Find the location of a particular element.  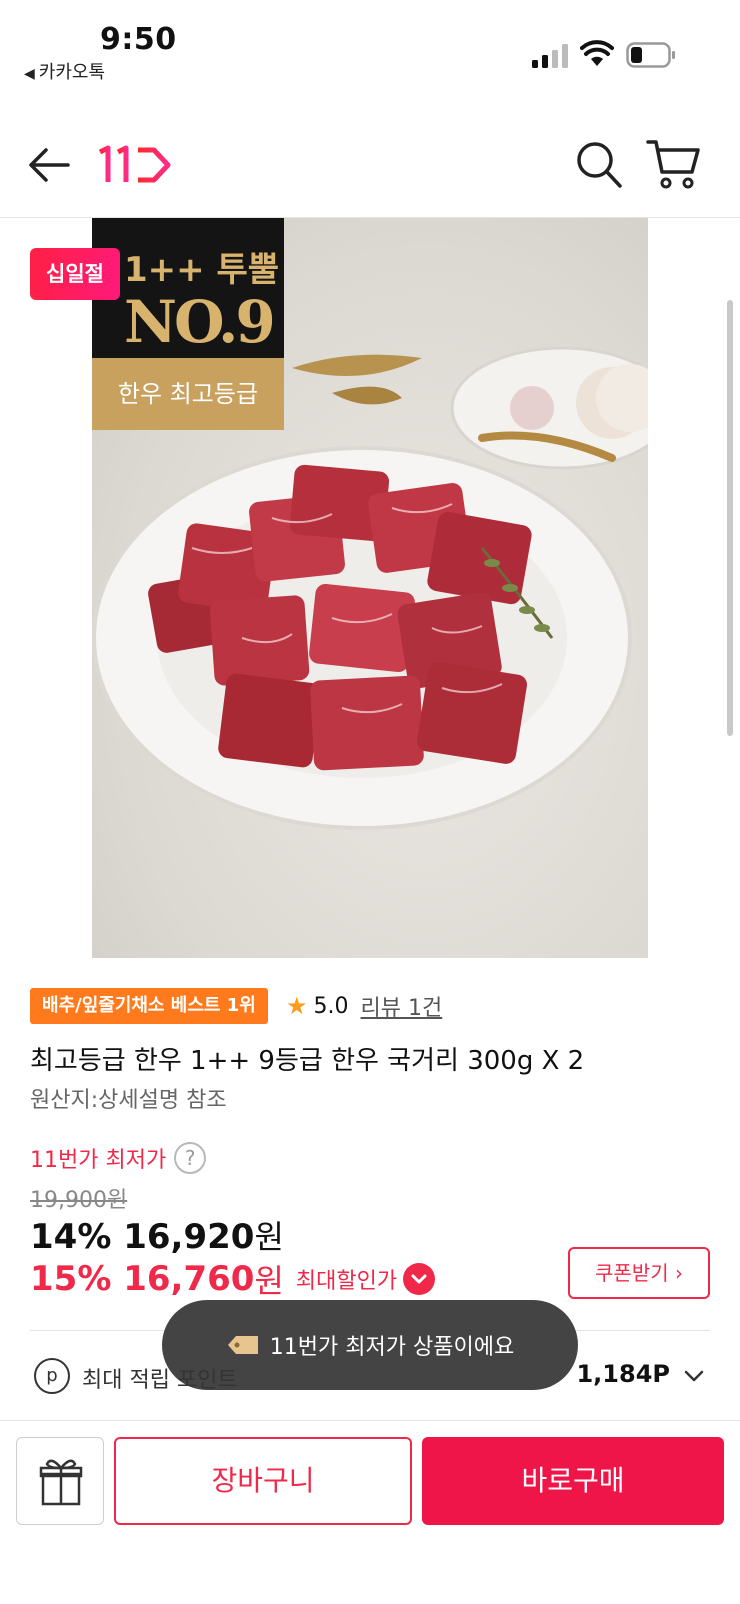

coupon-button-label: 쿠폰받기 is located at coordinates (632, 1273).